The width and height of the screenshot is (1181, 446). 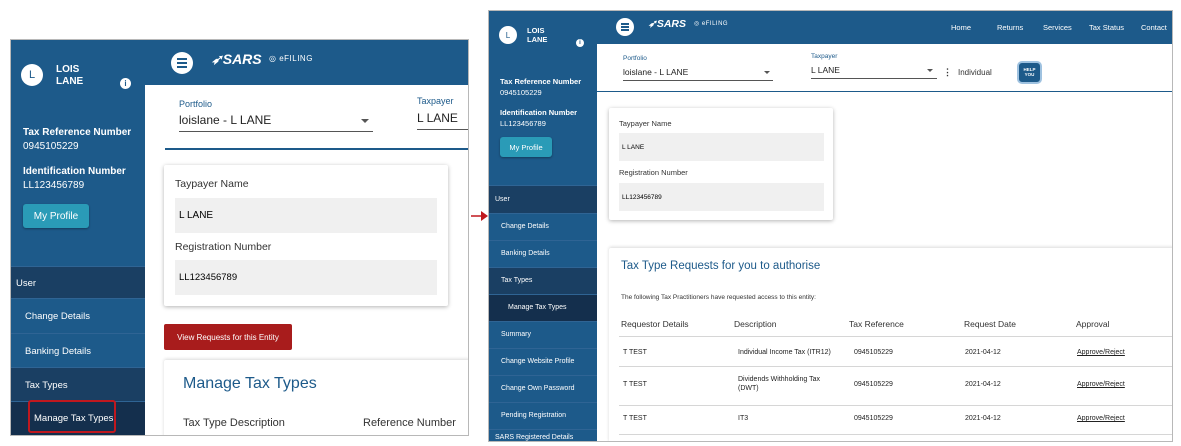 What do you see at coordinates (743, 418) in the screenshot?
I see `cell-description: IT3` at bounding box center [743, 418].